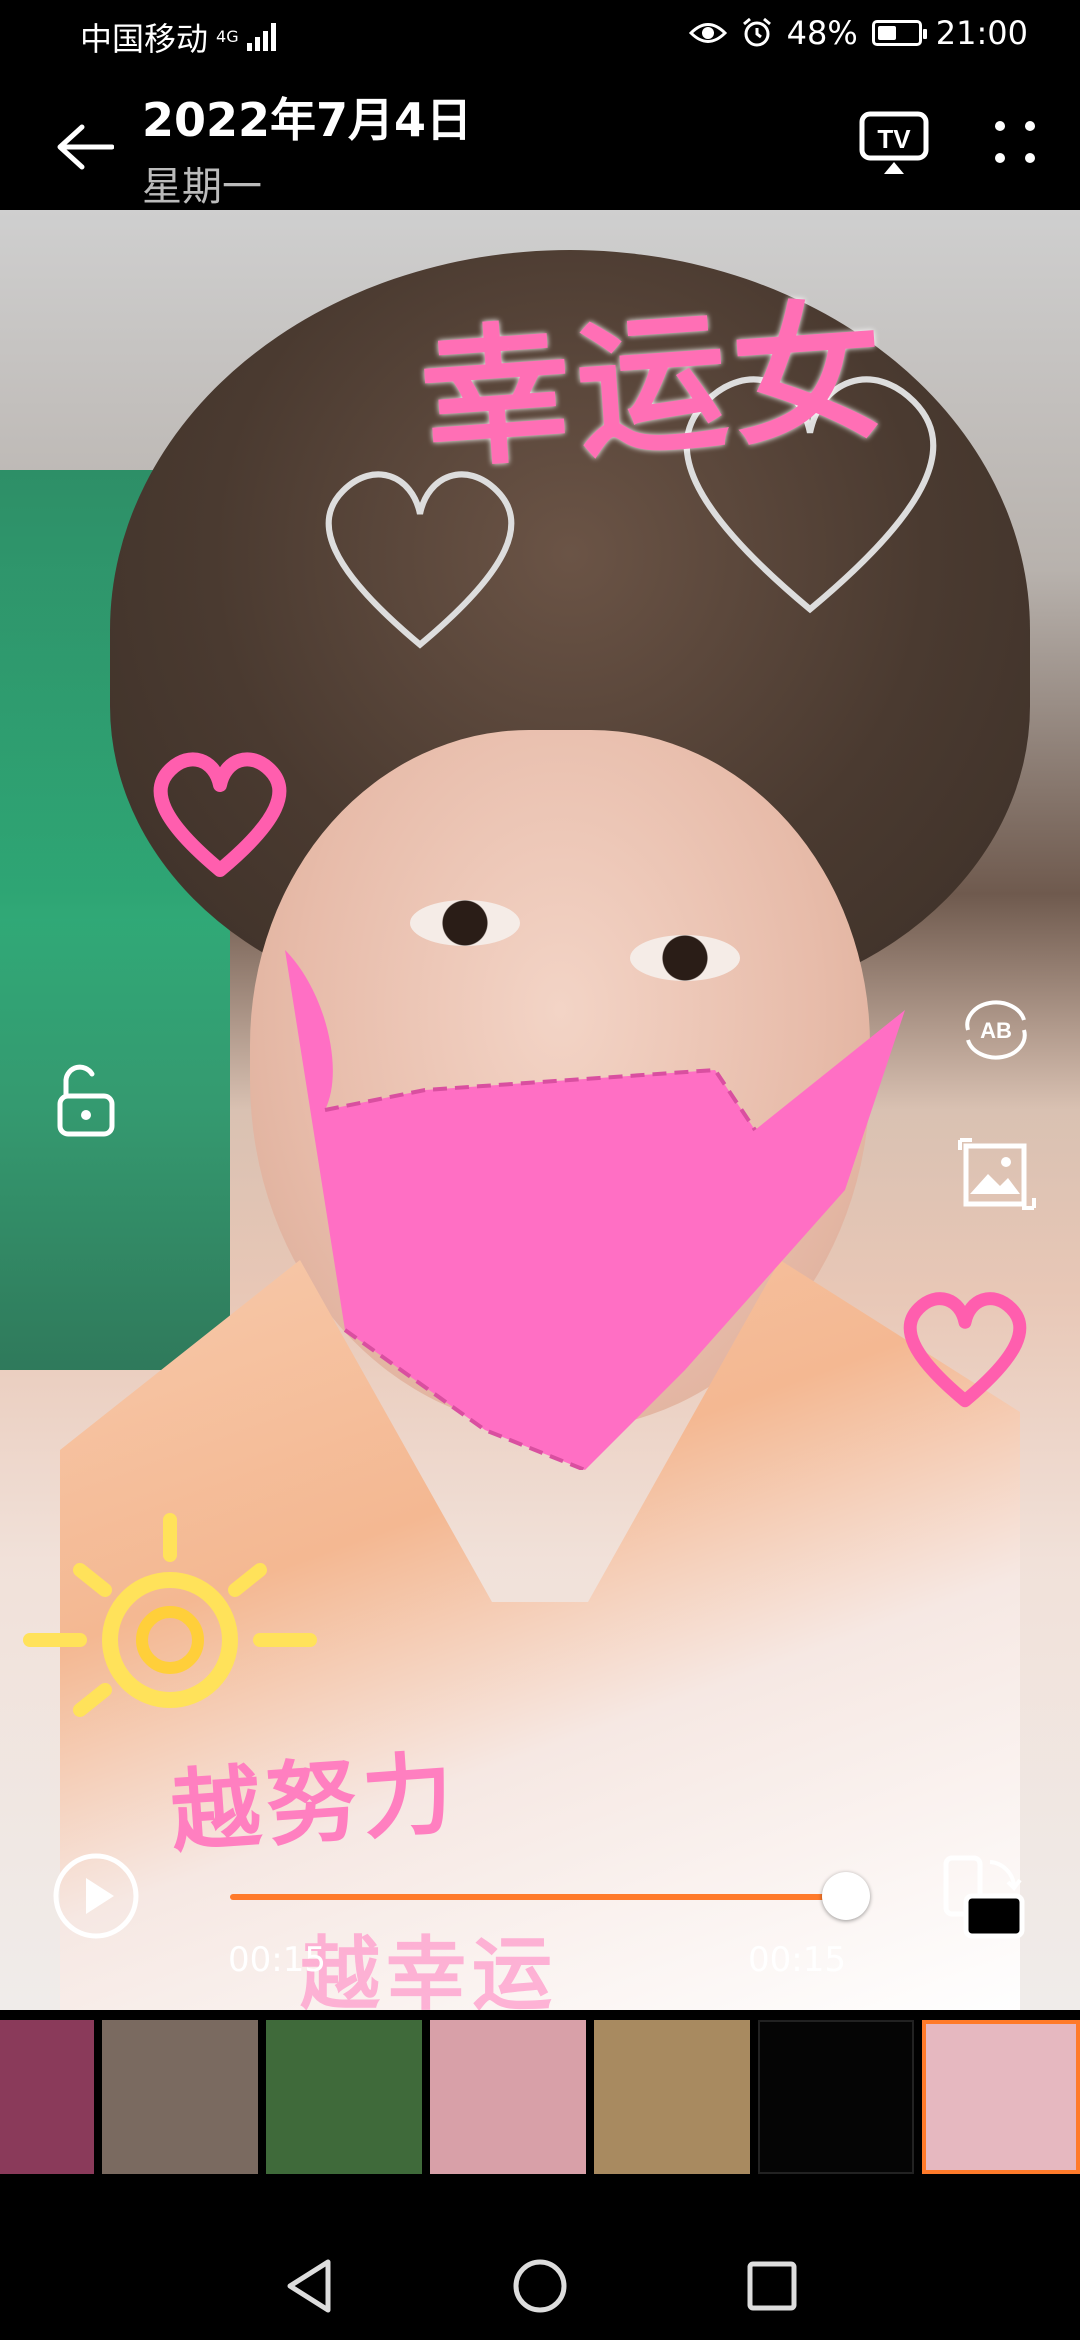  Describe the element at coordinates (429, 1969) in the screenshot. I see `sticker-bottom-text-2: 越幸运` at that location.